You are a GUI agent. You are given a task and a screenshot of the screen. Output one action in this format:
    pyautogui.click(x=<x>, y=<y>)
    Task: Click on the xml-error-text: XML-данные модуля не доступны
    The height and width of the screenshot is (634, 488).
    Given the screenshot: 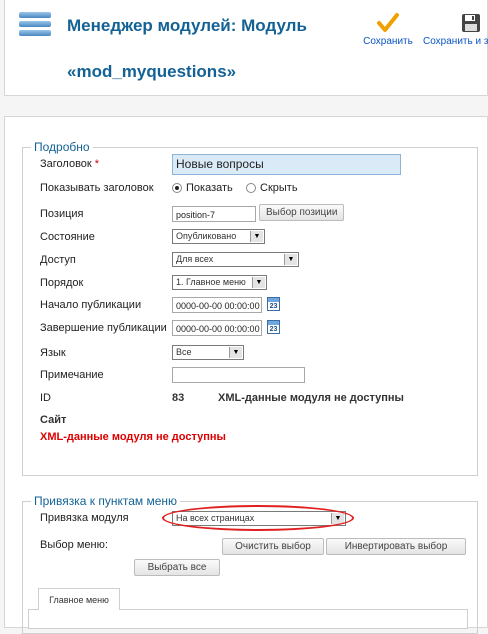 What is the action you would take?
    pyautogui.click(x=133, y=437)
    